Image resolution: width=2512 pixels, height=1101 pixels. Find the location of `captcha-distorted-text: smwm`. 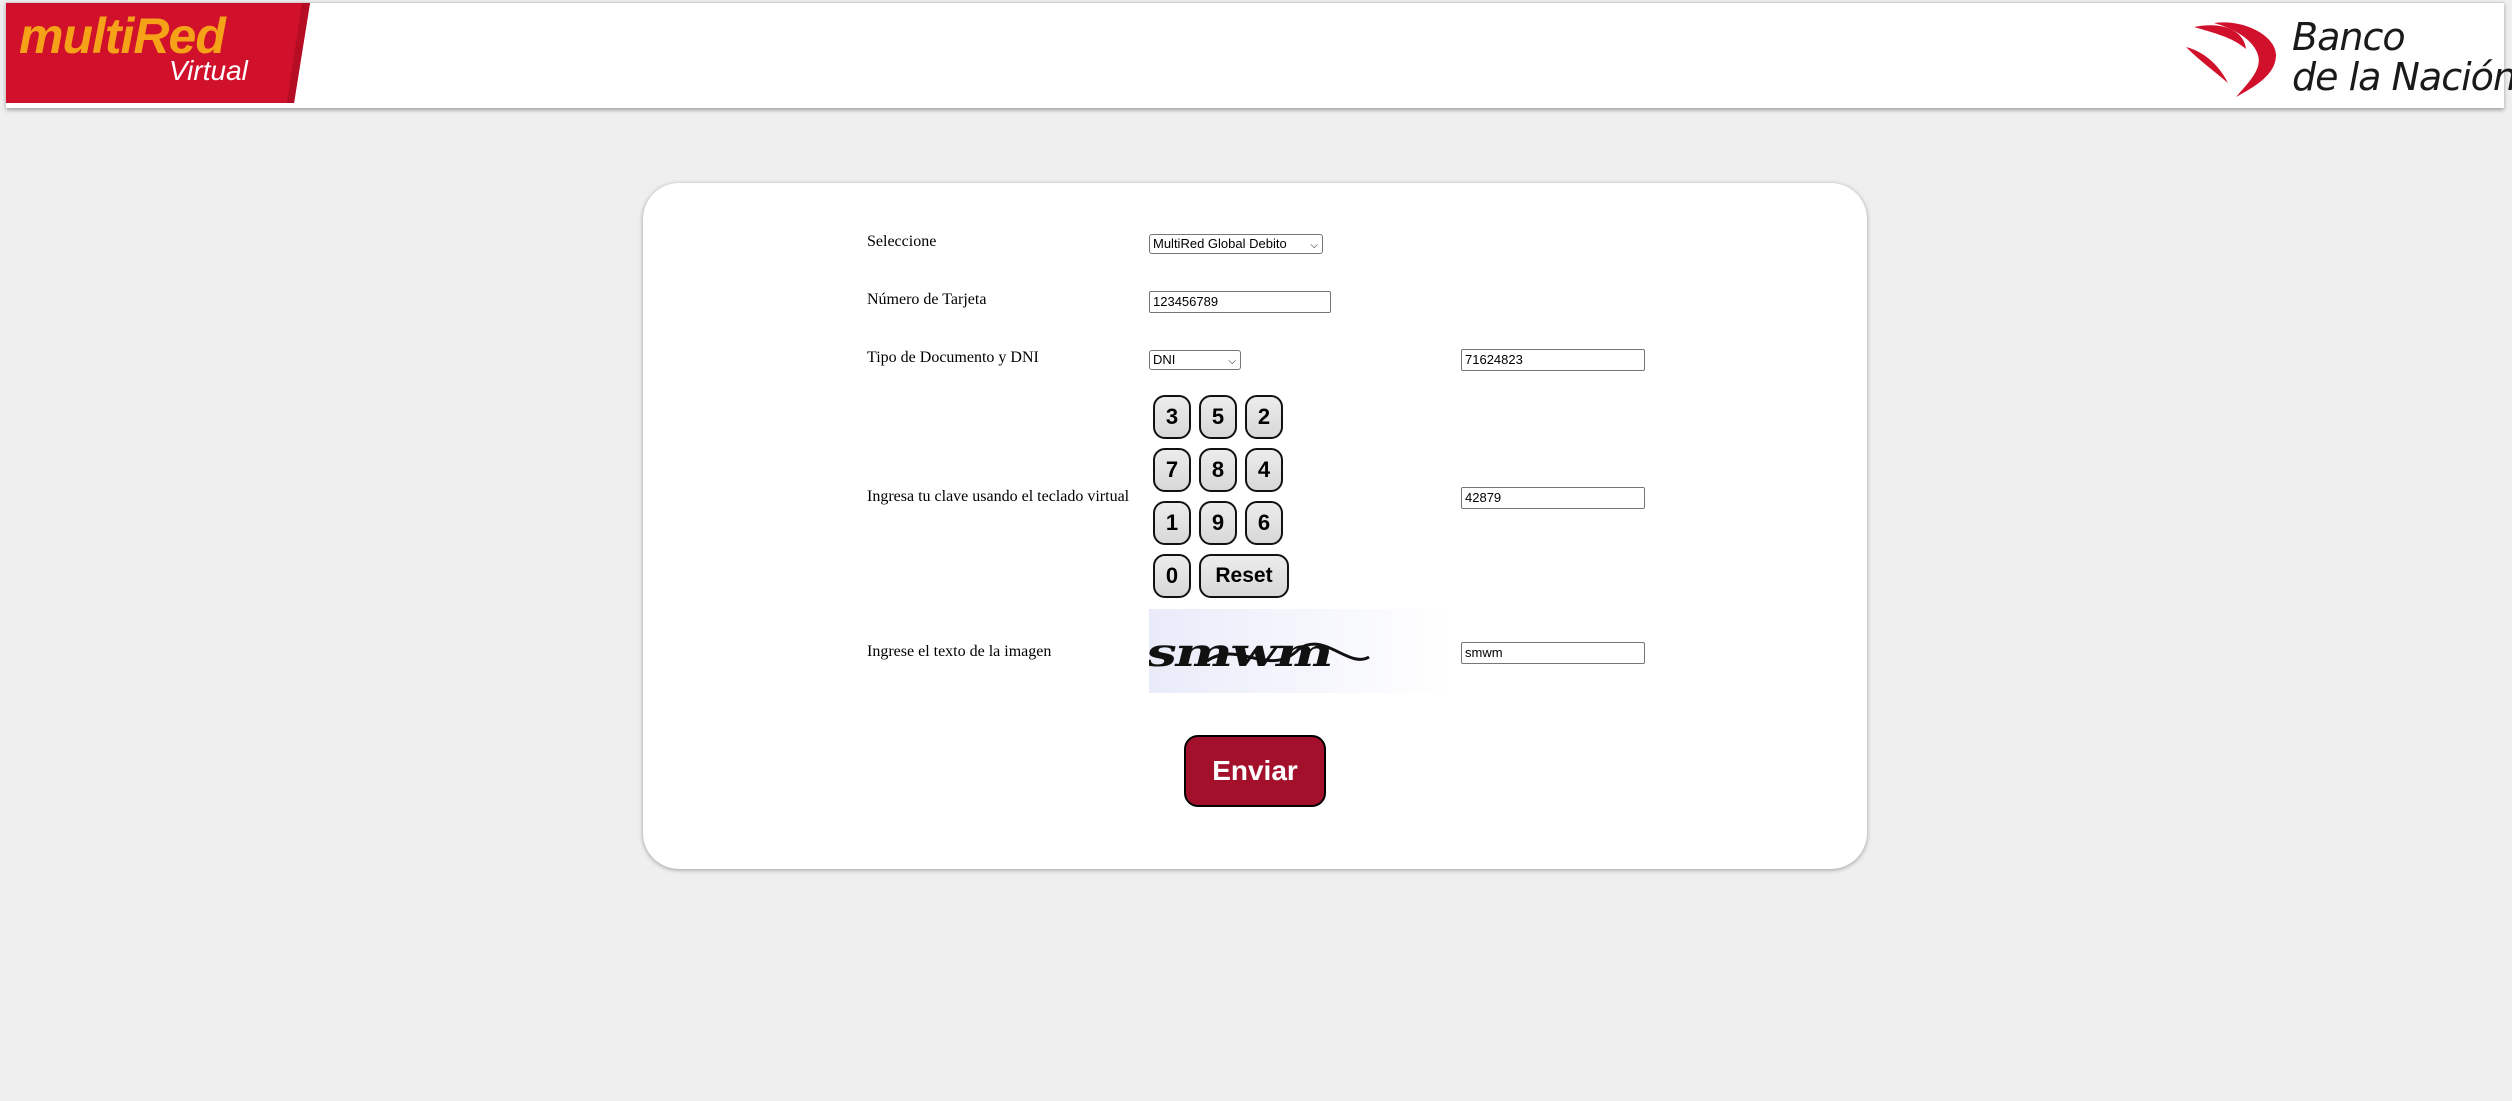

captcha-distorted-text: smwm is located at coordinates (1255, 653).